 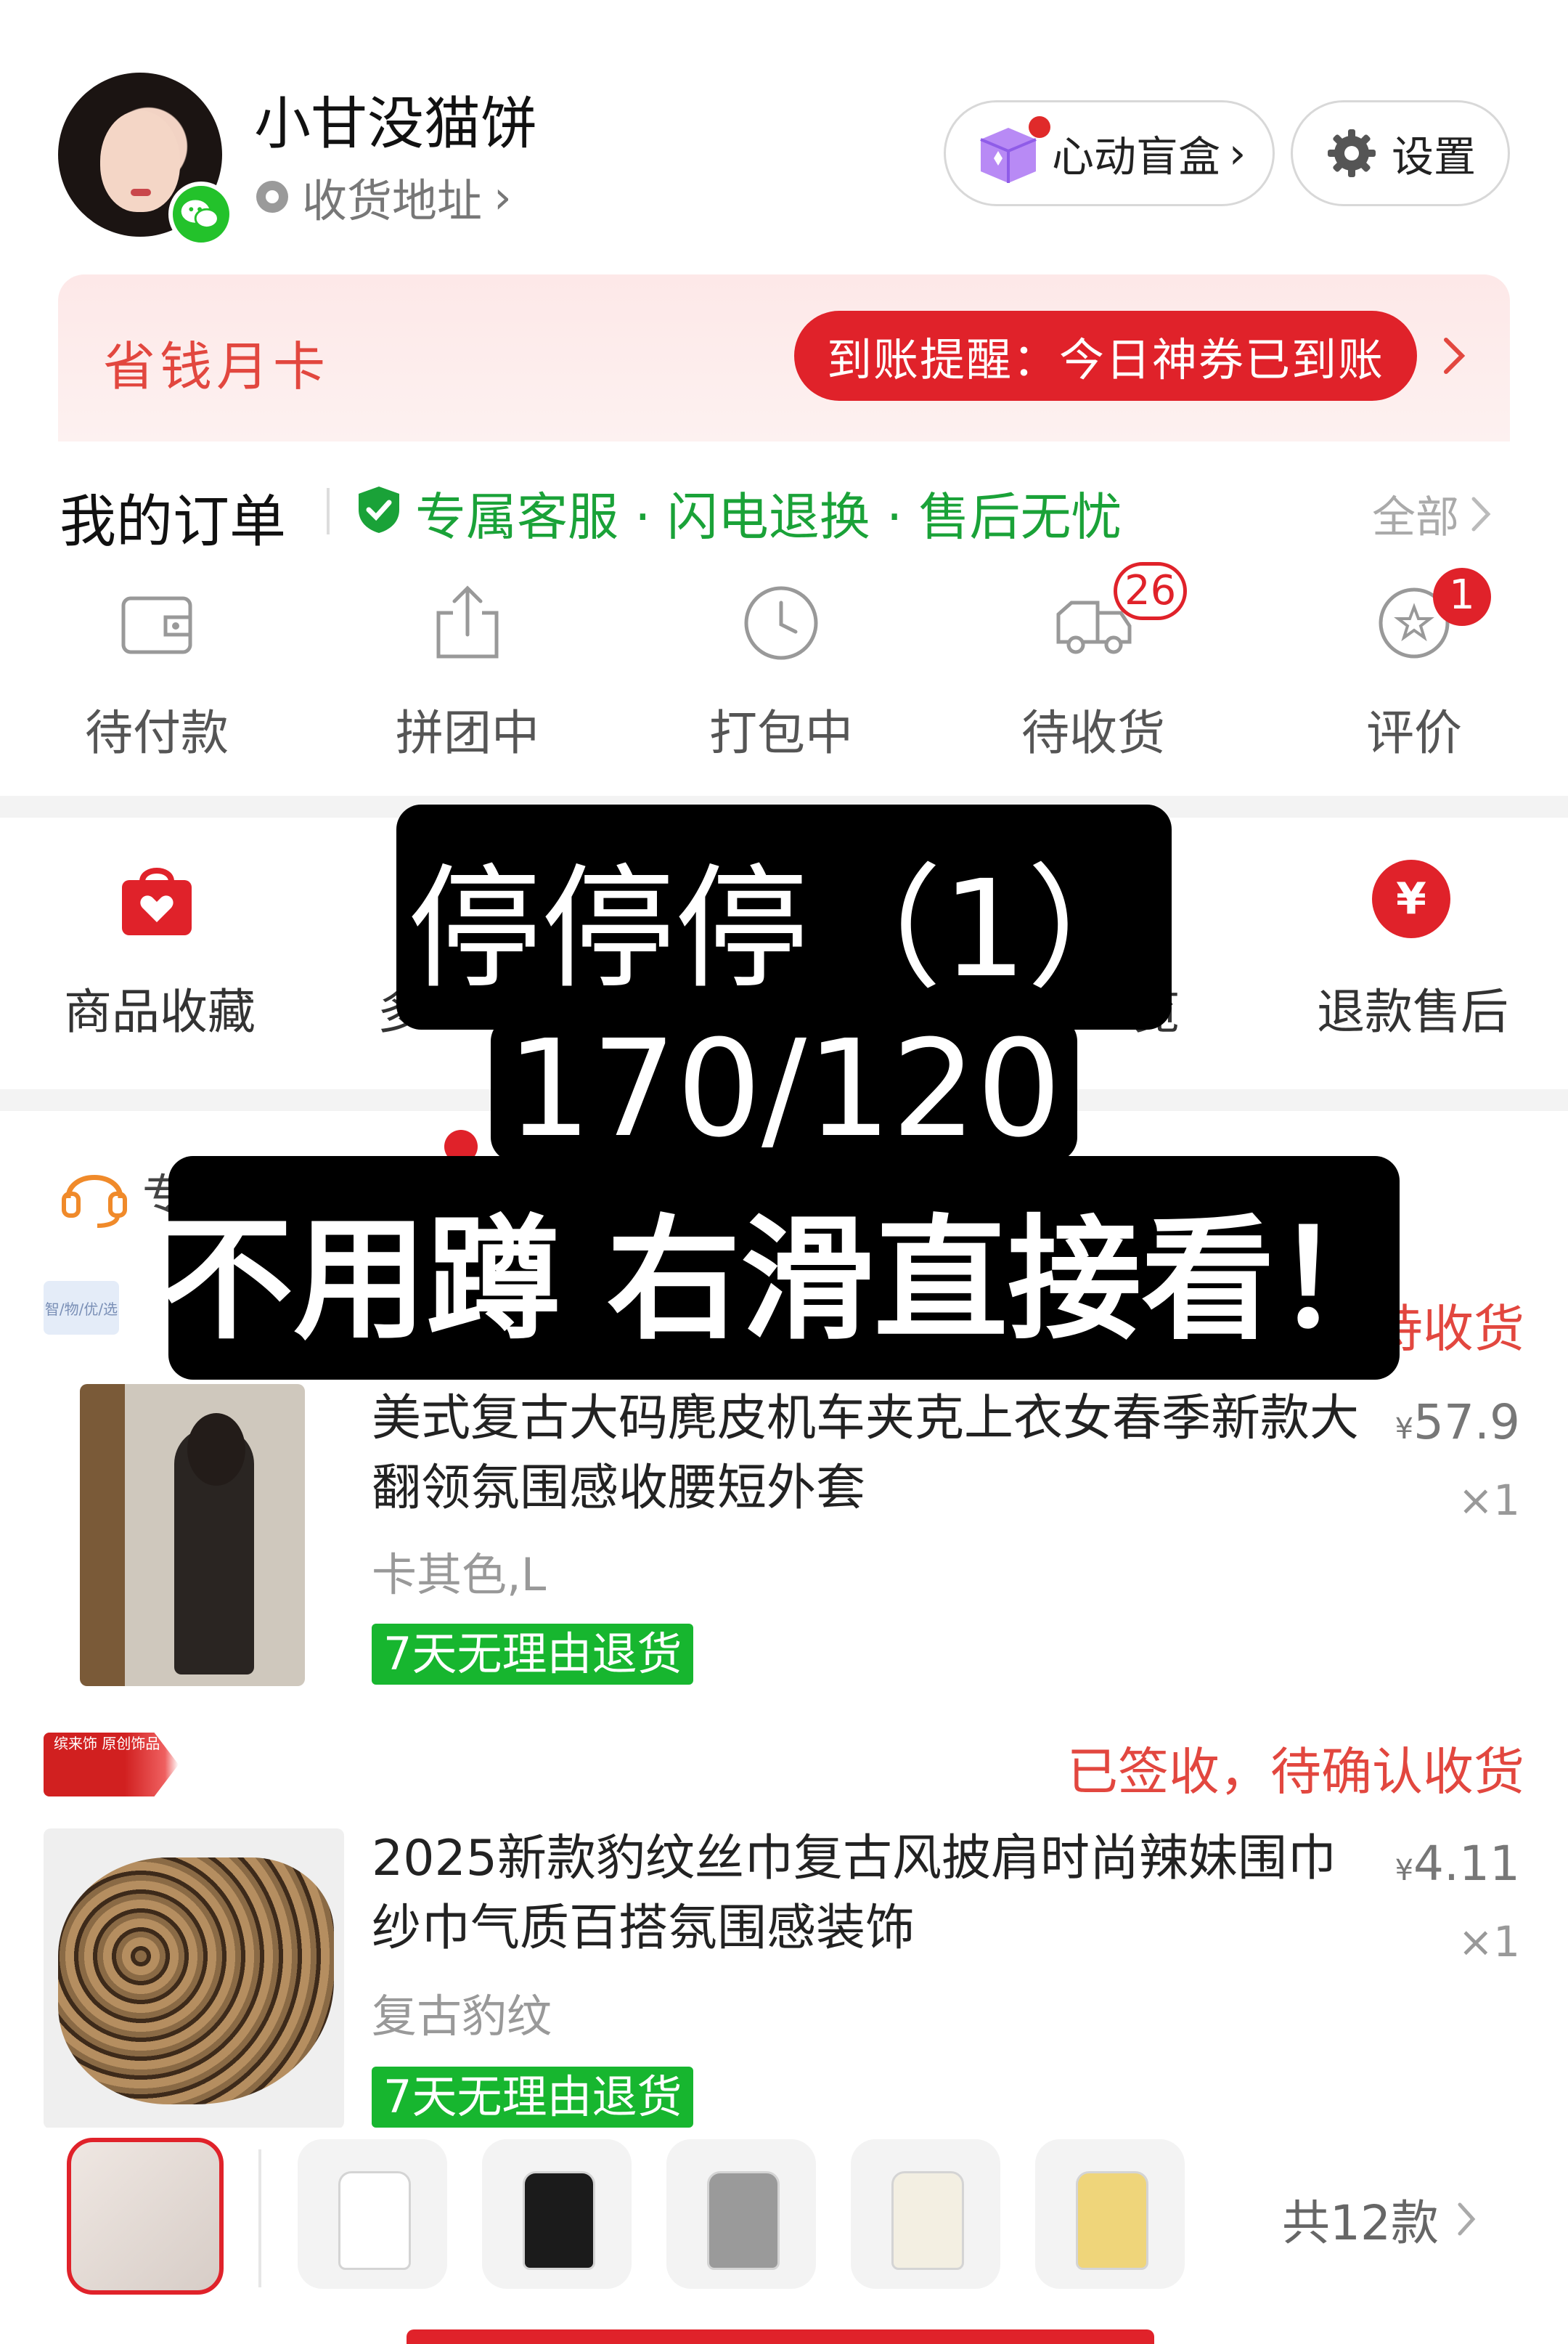 What do you see at coordinates (146, 2216) in the screenshot?
I see `variant-thumbnail-selected` at bounding box center [146, 2216].